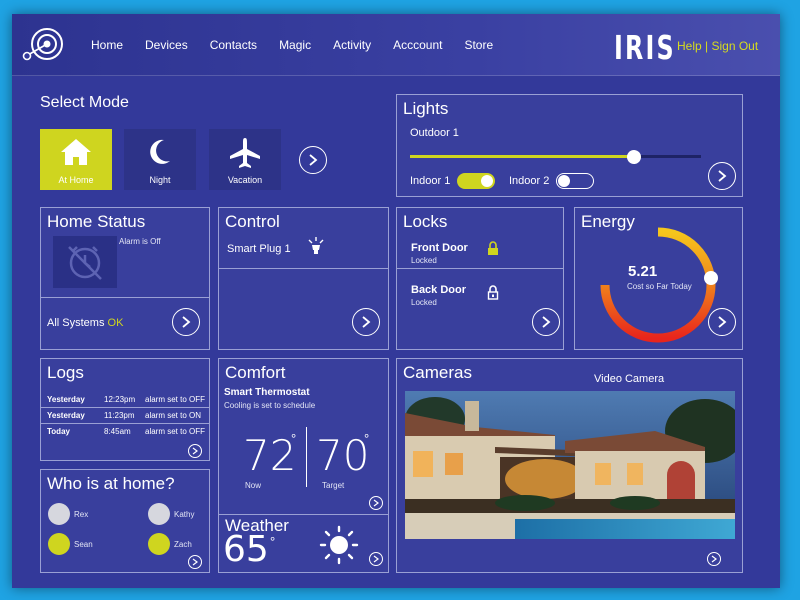 The height and width of the screenshot is (600, 800). What do you see at coordinates (734, 46) in the screenshot?
I see `sign-out-link: Sign Out` at bounding box center [734, 46].